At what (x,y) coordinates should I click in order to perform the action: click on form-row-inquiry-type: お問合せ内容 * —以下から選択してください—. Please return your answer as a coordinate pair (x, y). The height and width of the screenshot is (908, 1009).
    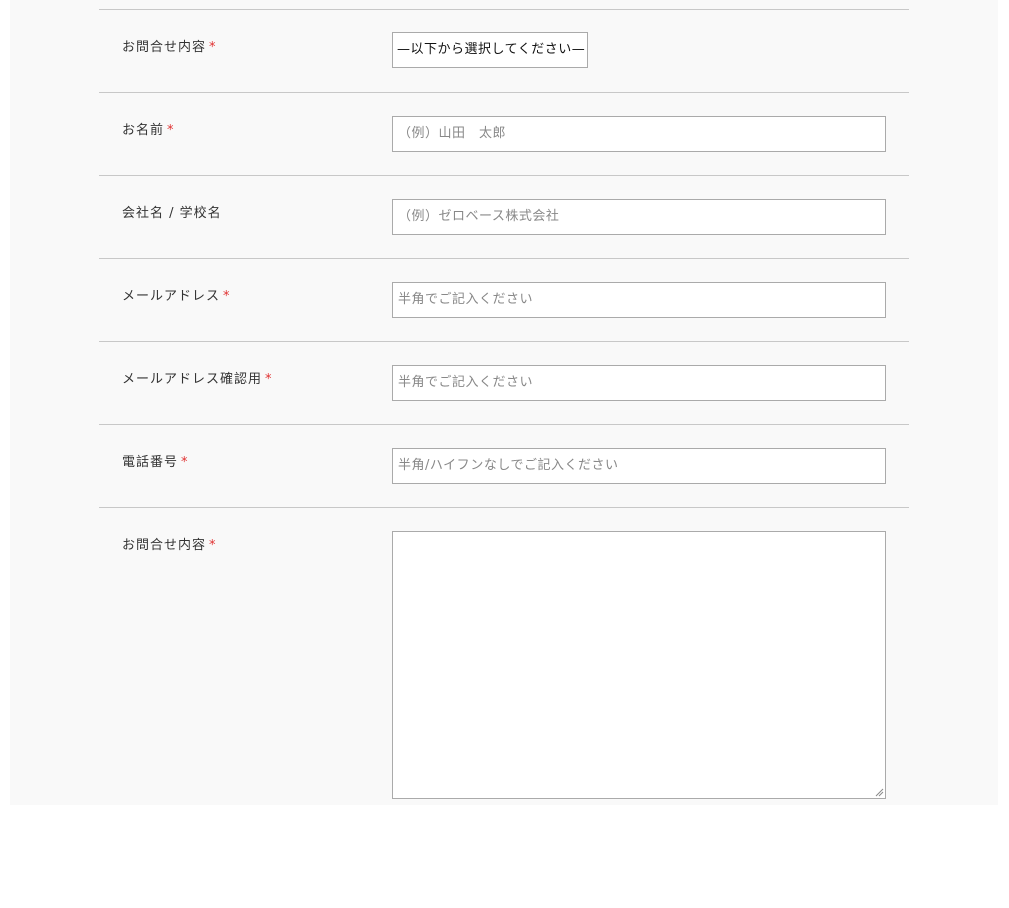
    Looking at the image, I should click on (504, 50).